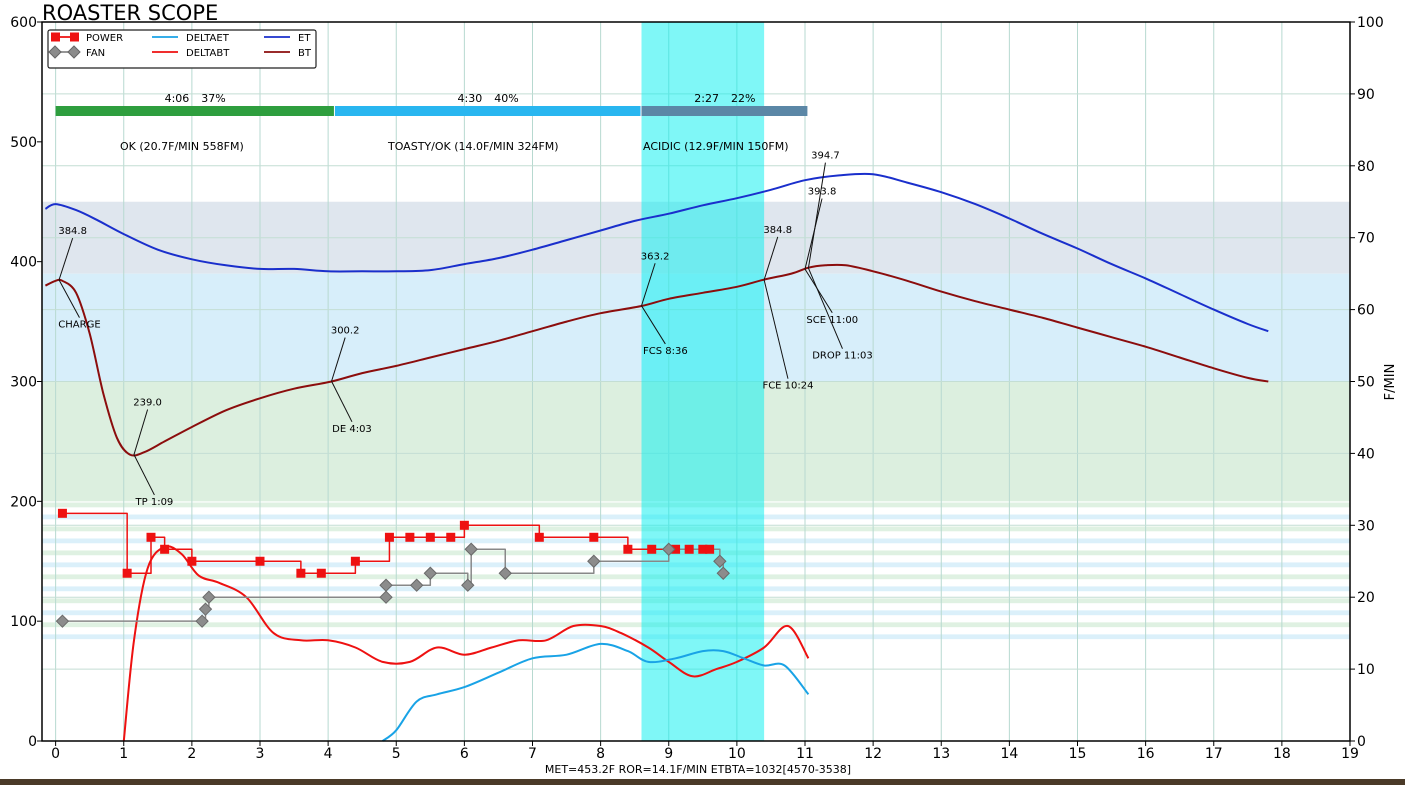  Describe the element at coordinates (23, 23) in the screenshot. I see `y-tick-label-6: 600` at that location.